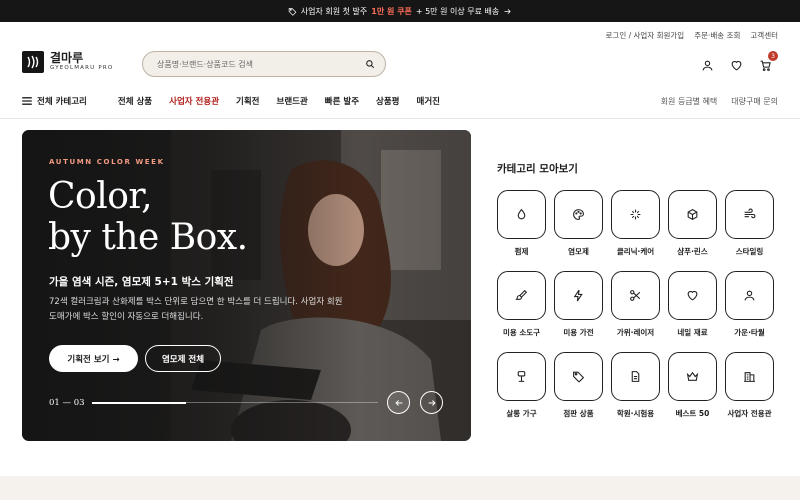 Image resolution: width=800 pixels, height=500 pixels. Describe the element at coordinates (342, 101) in the screenshot. I see `nav-item-quick-order: 빠른 발주` at that location.